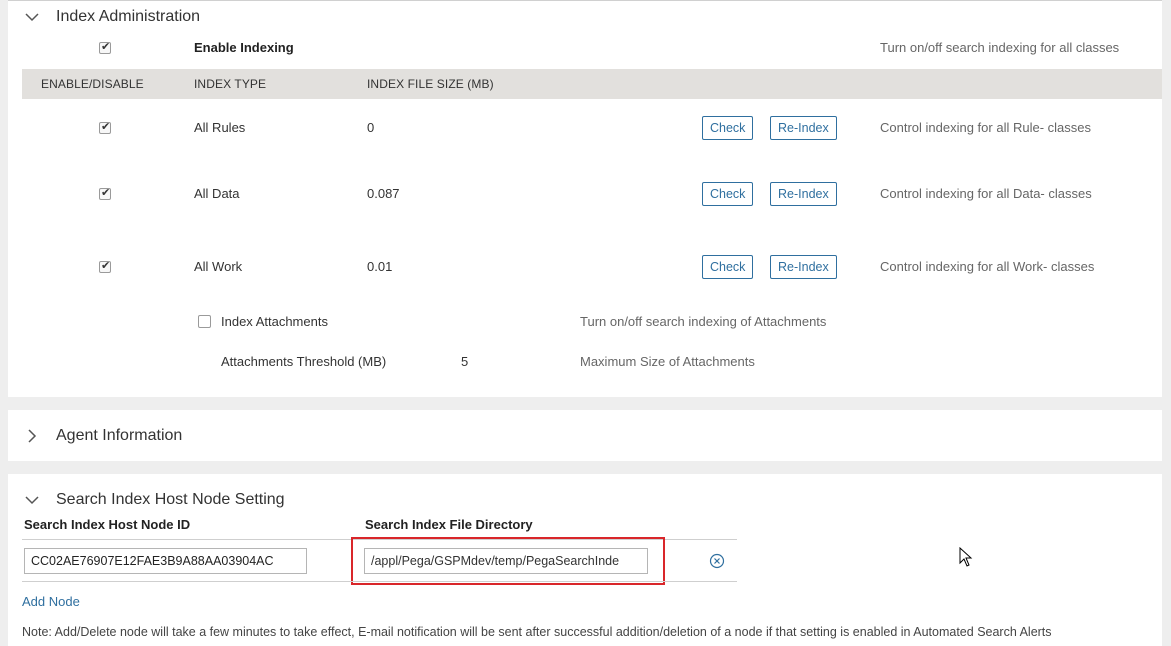 The width and height of the screenshot is (1171, 646). I want to click on row-description: Control indexing for all Data- classes, so click(986, 193).